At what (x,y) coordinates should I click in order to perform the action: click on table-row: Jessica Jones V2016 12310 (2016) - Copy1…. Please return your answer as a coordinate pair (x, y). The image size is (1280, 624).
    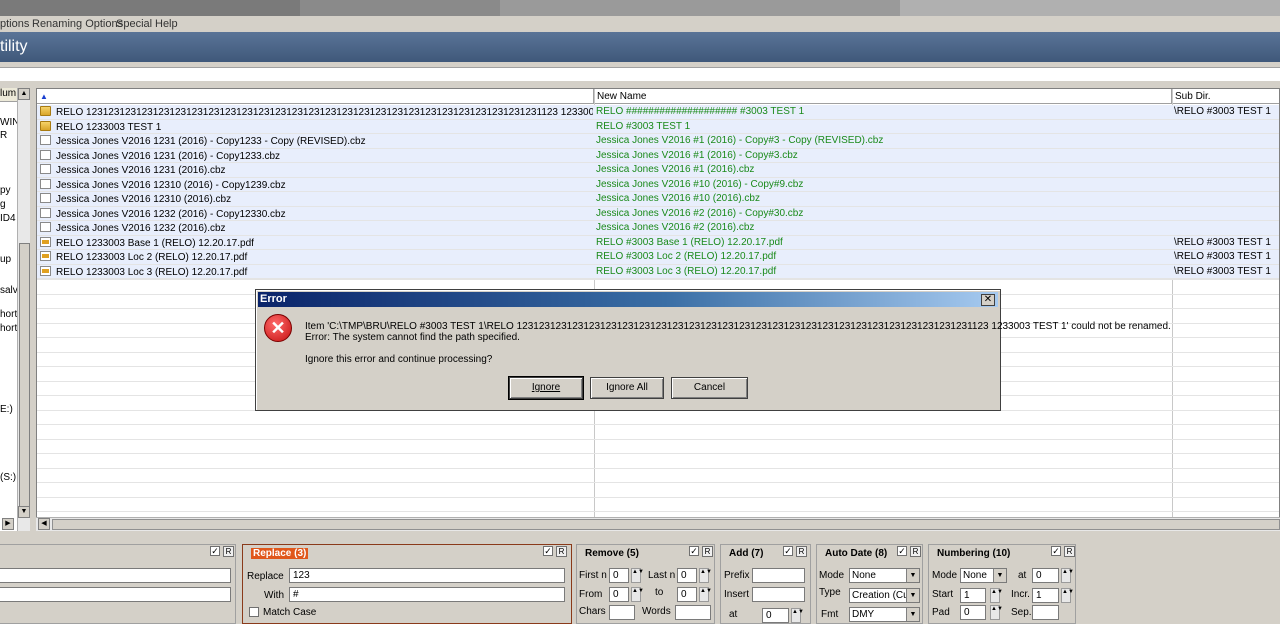
    Looking at the image, I should click on (658, 184).